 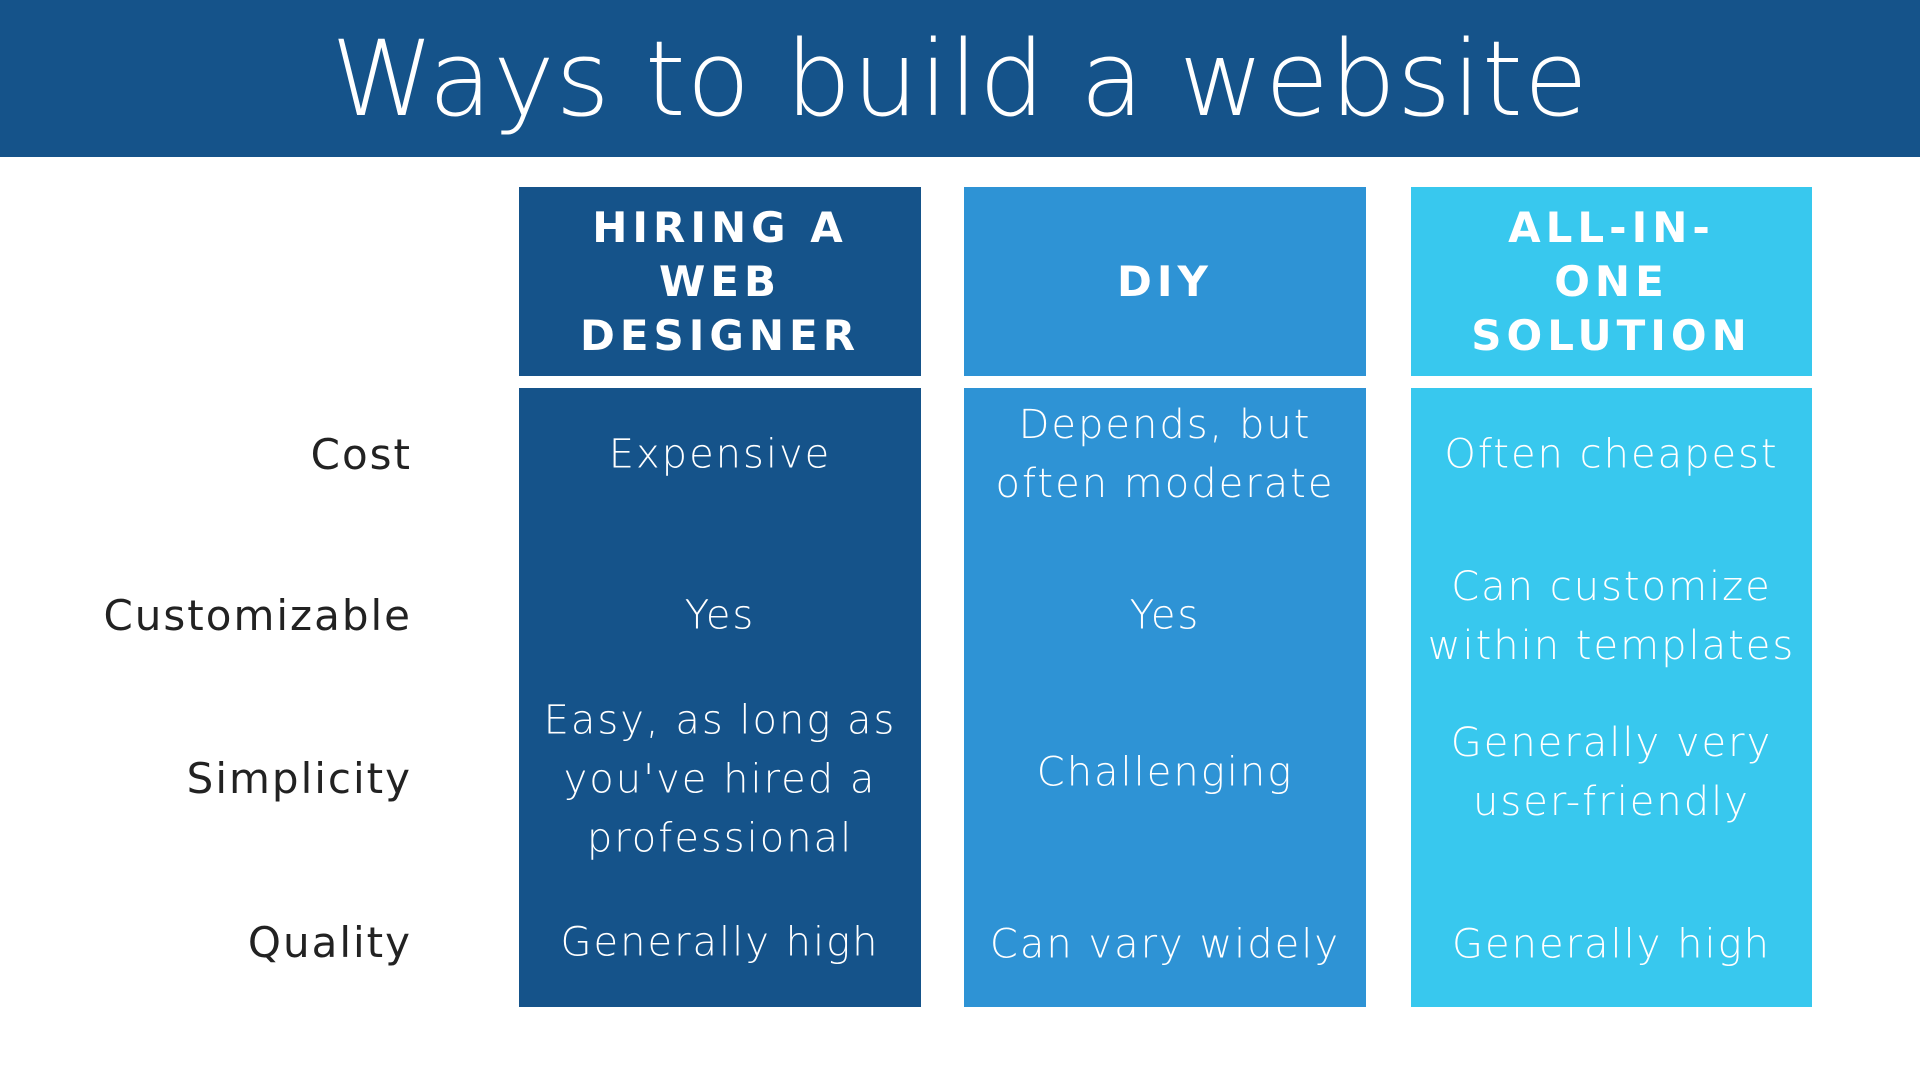 I want to click on column-header-diy: DIY, so click(x=1165, y=281).